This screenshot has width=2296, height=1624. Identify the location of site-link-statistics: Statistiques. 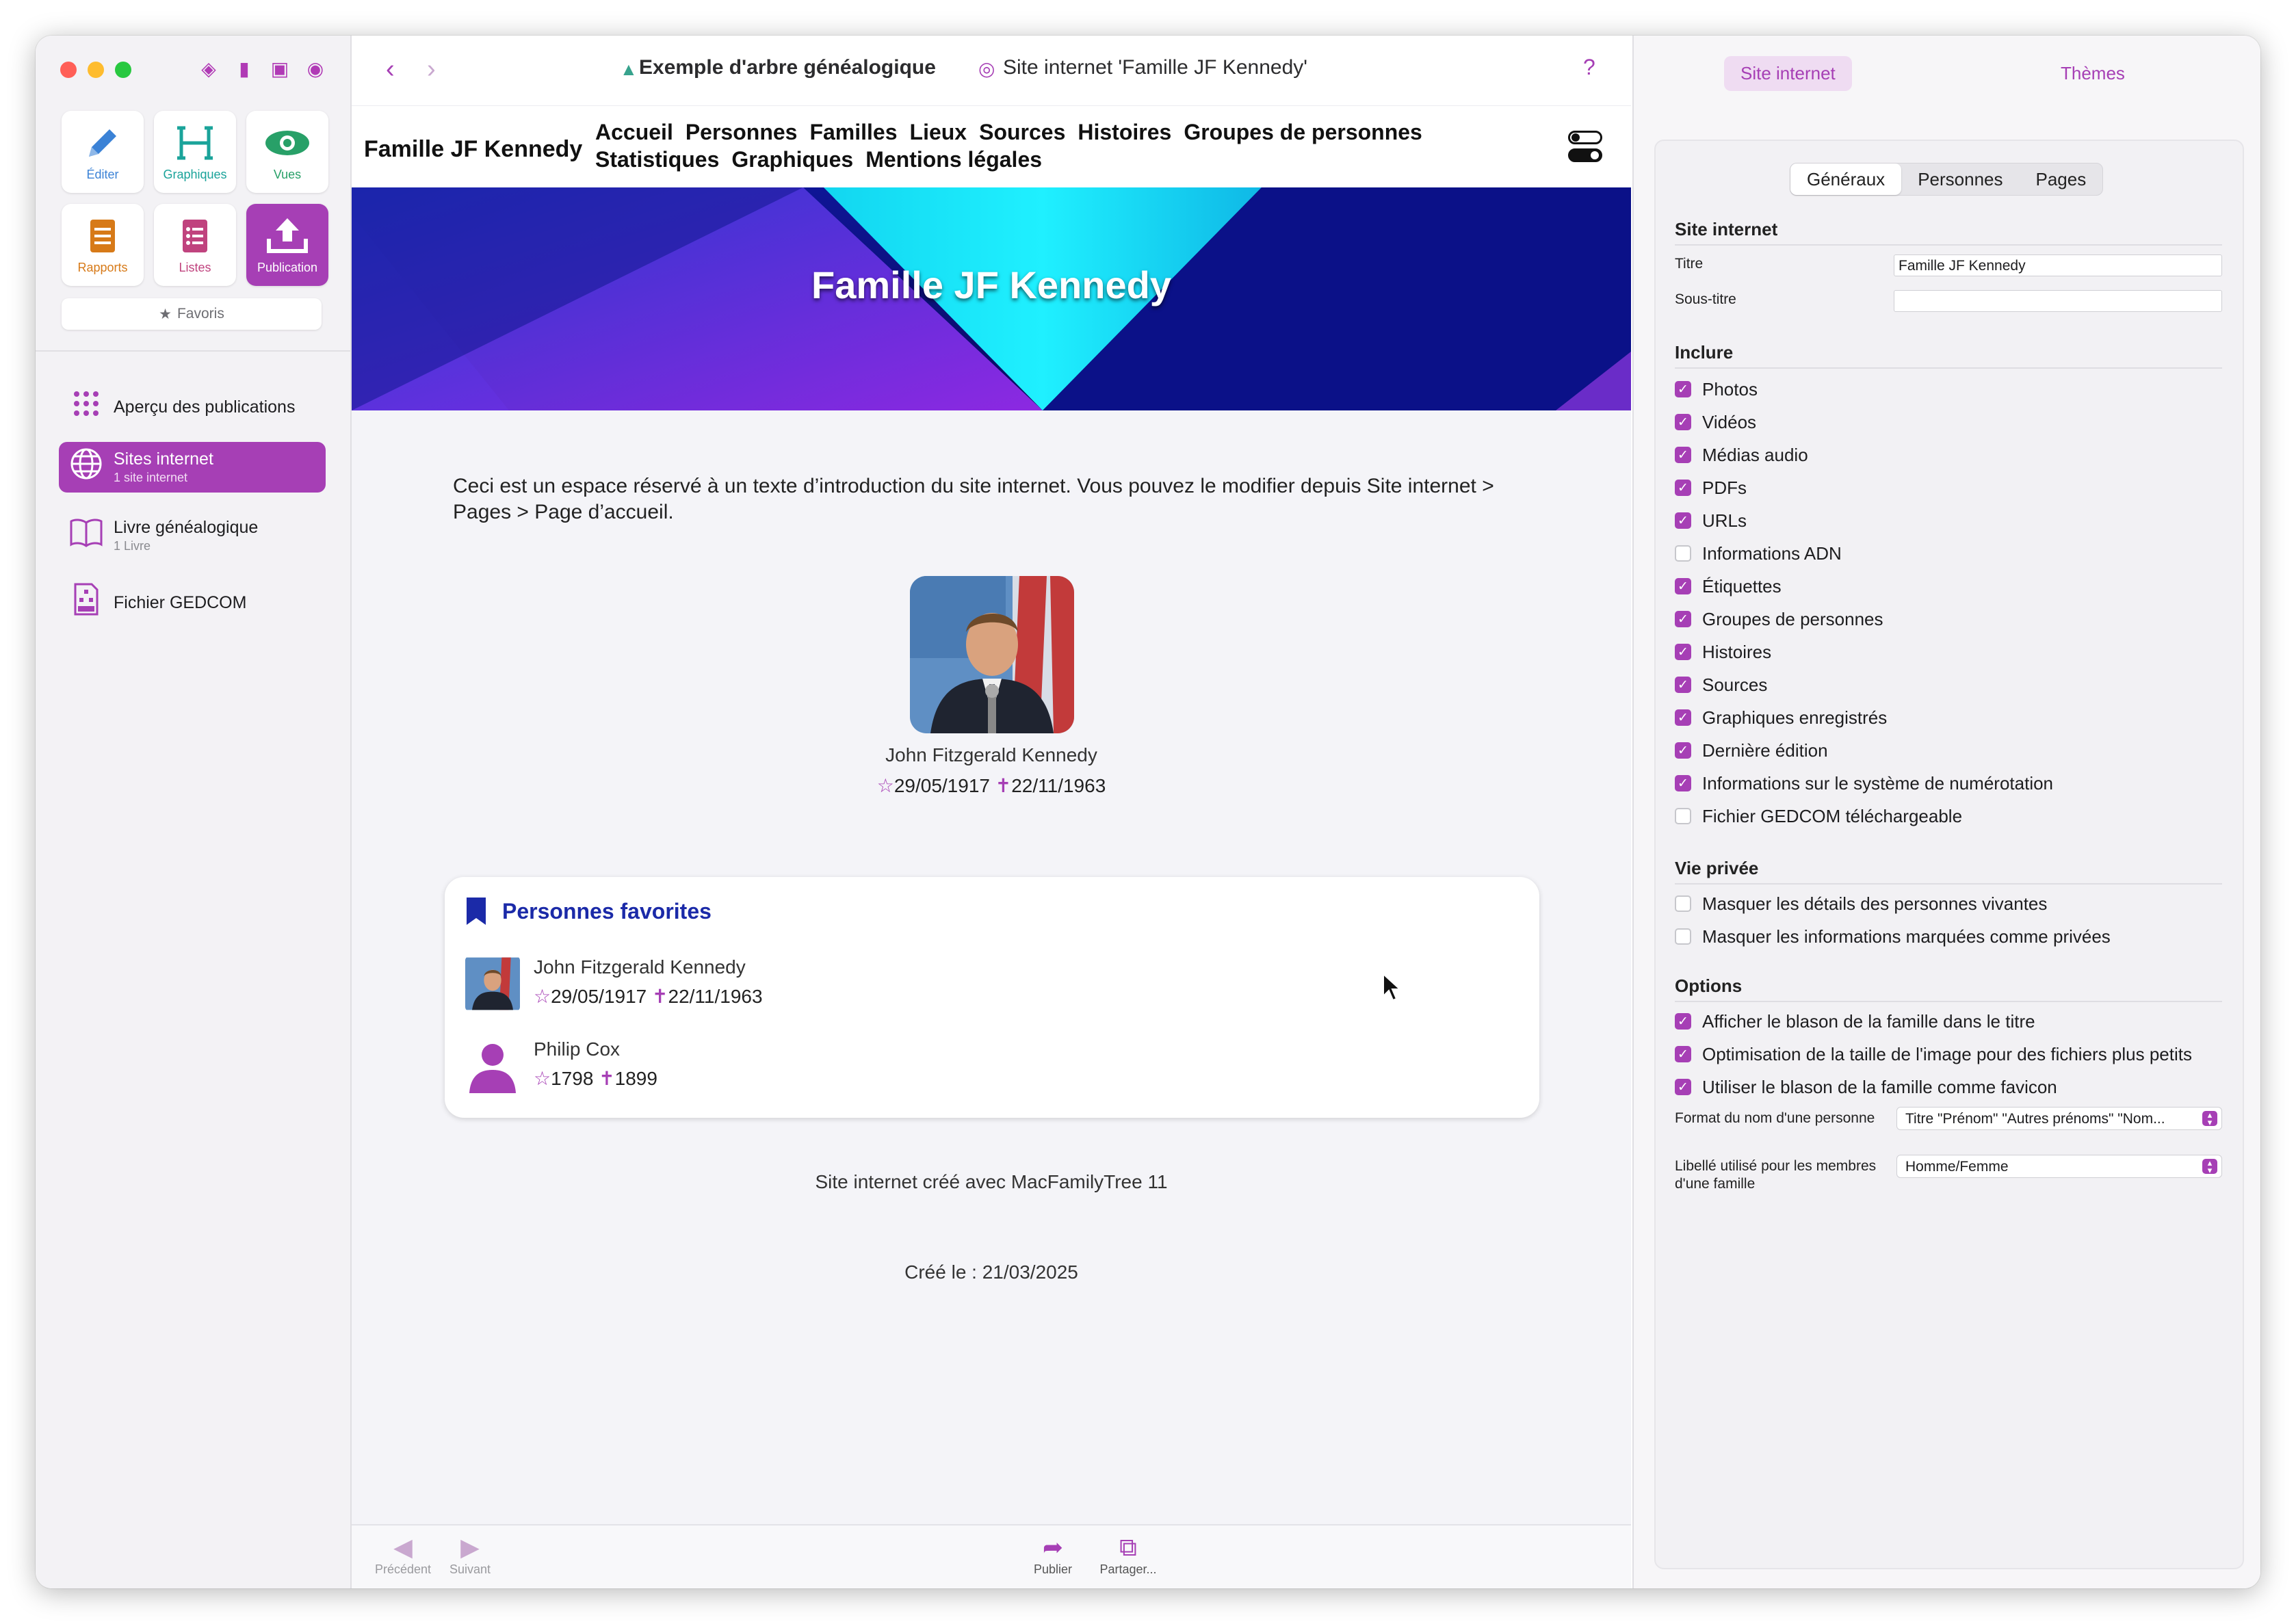
(657, 160).